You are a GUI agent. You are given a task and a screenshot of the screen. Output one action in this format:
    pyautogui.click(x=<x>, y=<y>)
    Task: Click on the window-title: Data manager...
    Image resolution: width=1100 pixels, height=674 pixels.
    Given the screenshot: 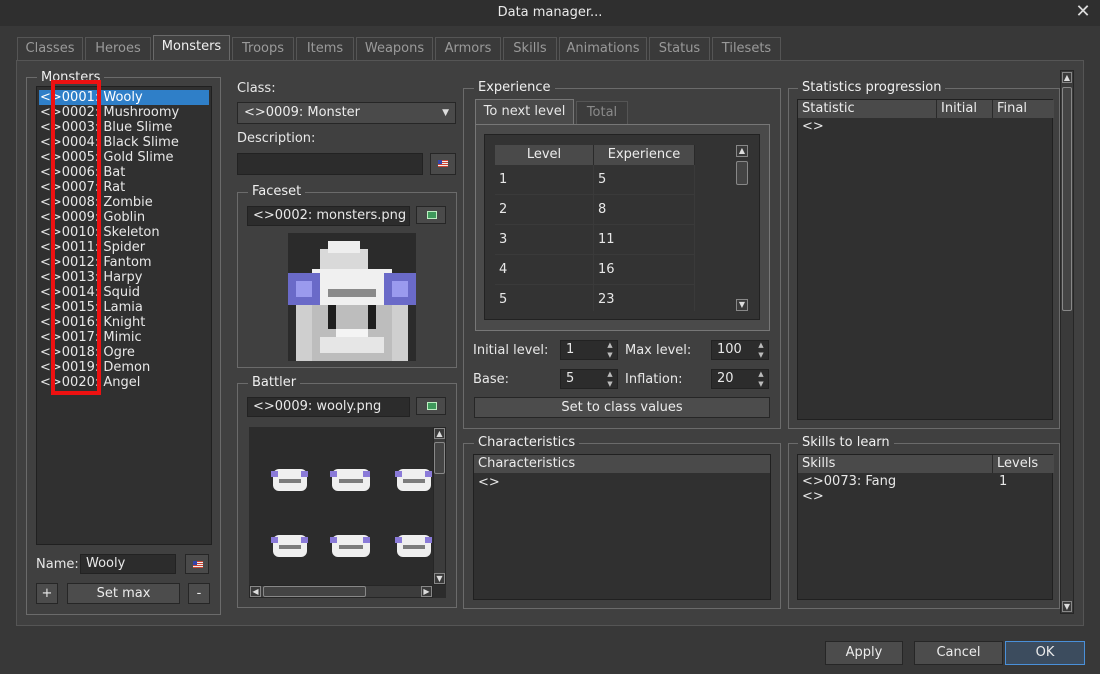 What is the action you would take?
    pyautogui.click(x=550, y=12)
    